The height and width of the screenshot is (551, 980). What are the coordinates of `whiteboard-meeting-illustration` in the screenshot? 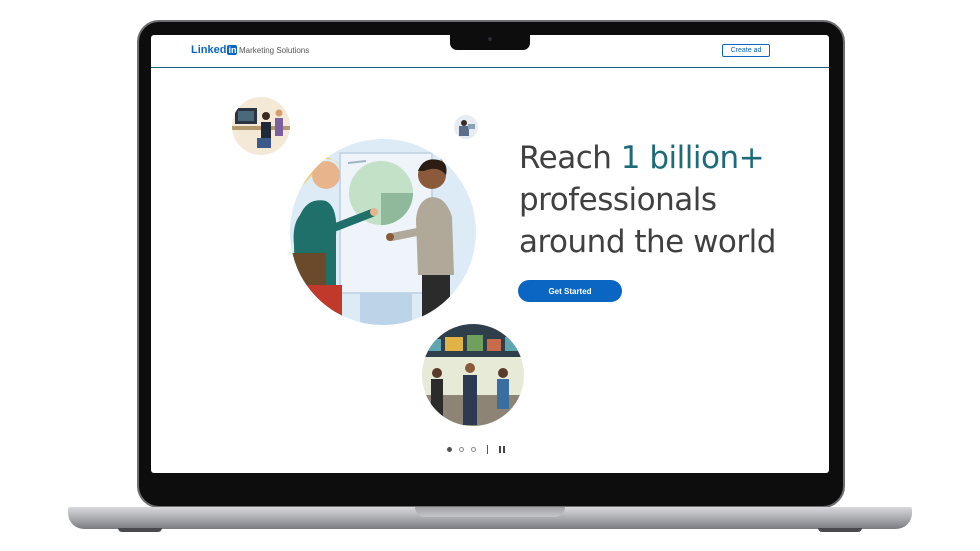 It's located at (383, 232).